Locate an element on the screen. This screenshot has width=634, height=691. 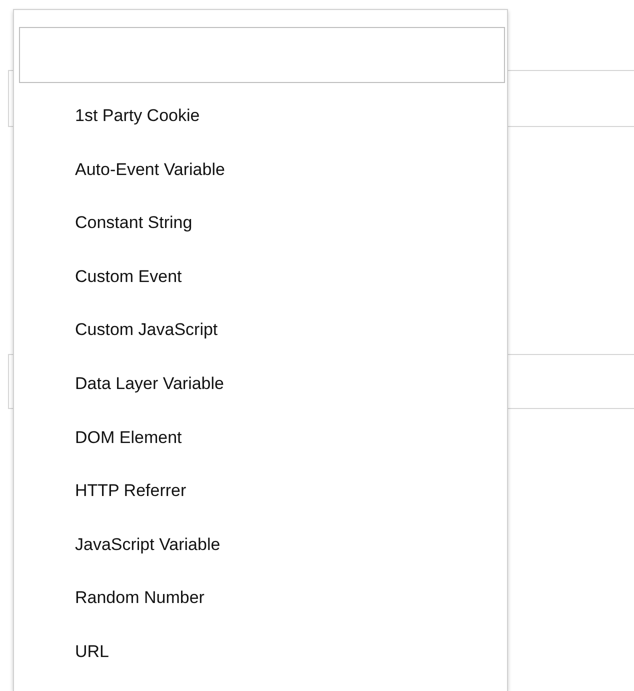
dropdown-option: HTTP Referrer is located at coordinates (260, 491).